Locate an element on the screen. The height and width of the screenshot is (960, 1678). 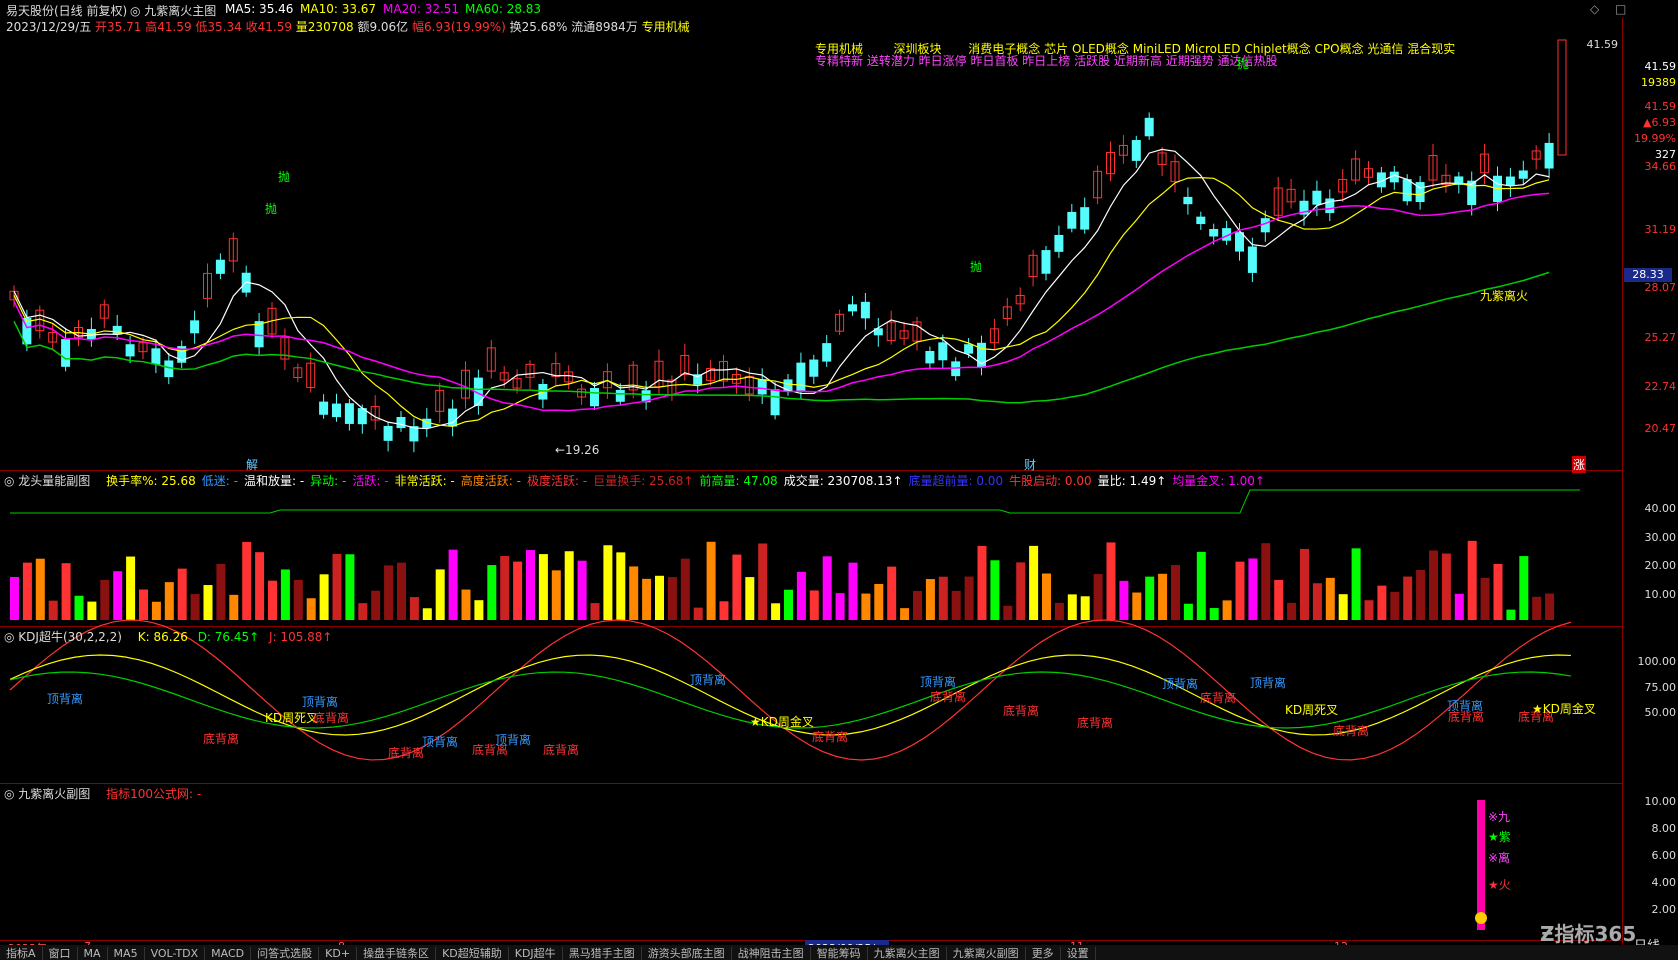
indicator-tab: 九紫离火副图 is located at coordinates (986, 953).